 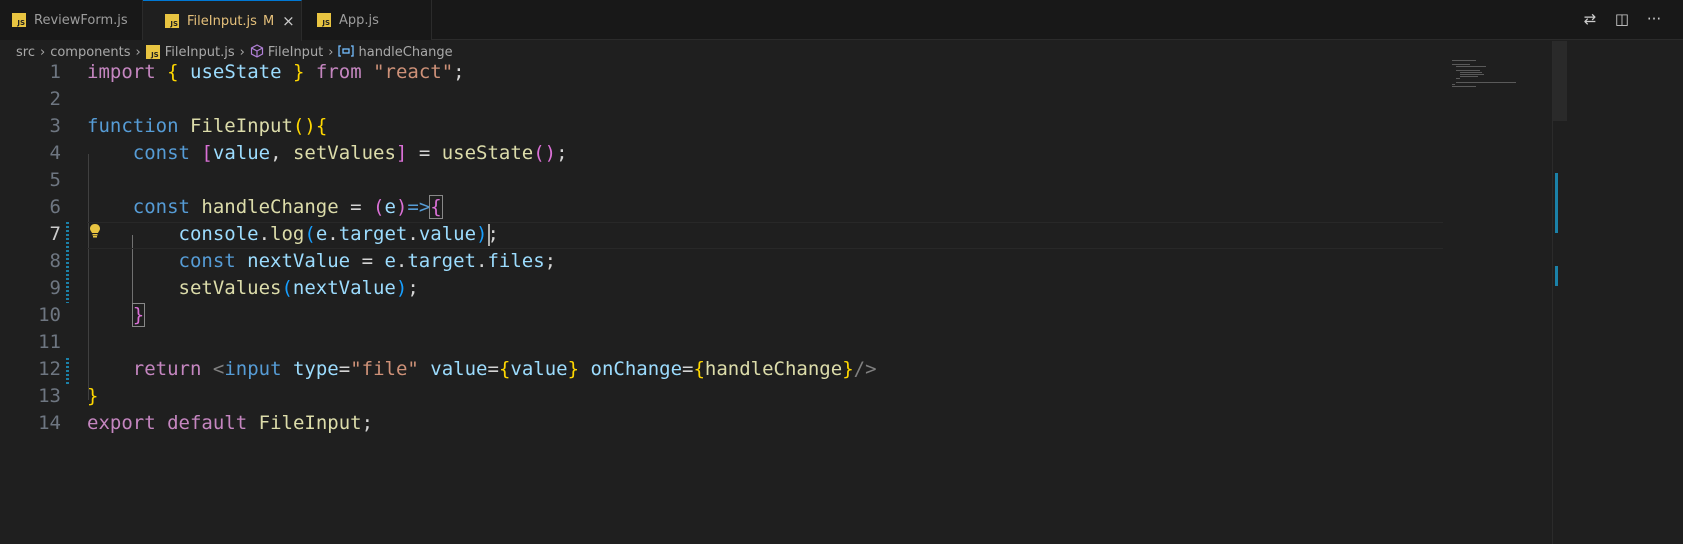 What do you see at coordinates (55, 72) in the screenshot?
I see `line-number: 1` at bounding box center [55, 72].